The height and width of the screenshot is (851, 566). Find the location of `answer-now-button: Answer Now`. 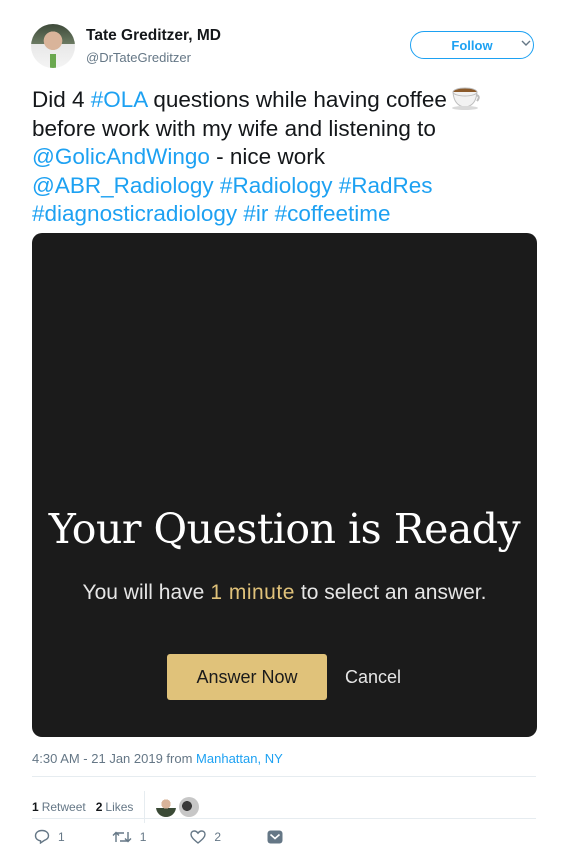

answer-now-button: Answer Now is located at coordinates (247, 677).